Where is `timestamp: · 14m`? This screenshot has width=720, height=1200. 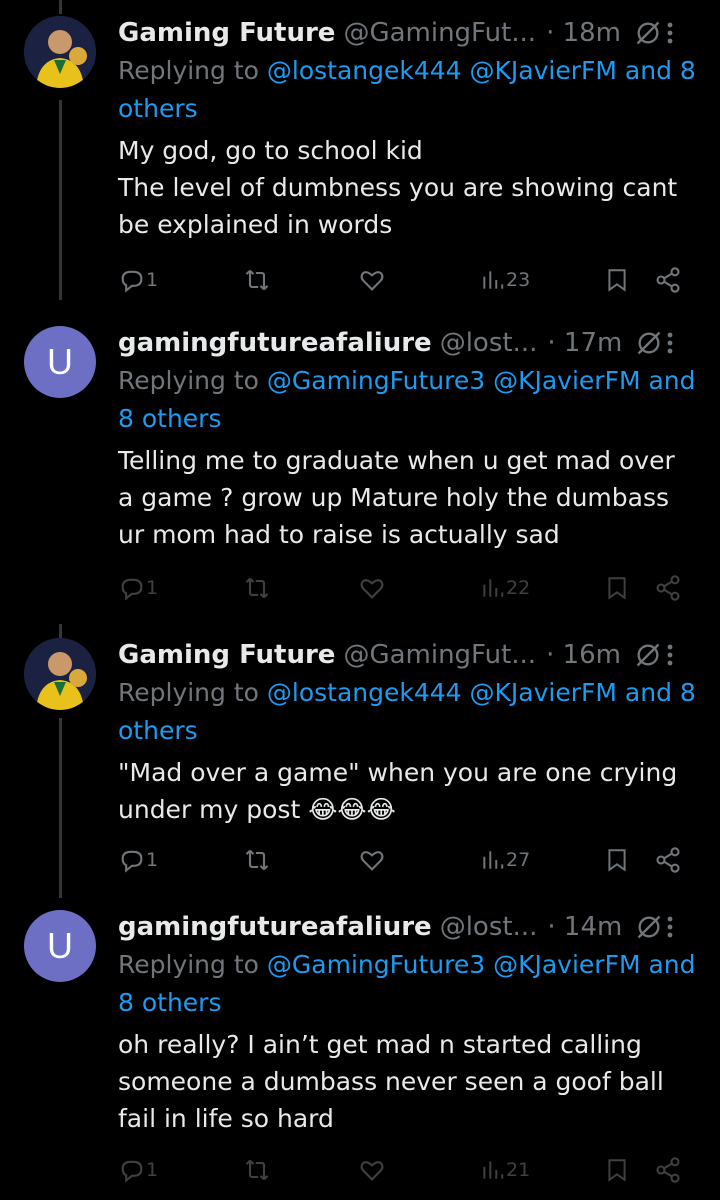 timestamp: · 14m is located at coordinates (584, 927).